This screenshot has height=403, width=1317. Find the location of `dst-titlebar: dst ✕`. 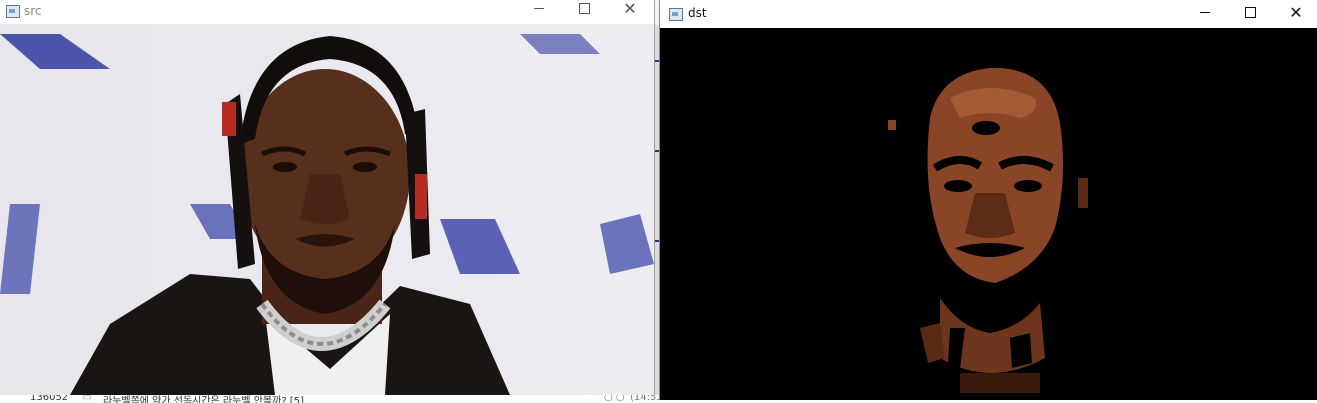

dst-titlebar: dst ✕ is located at coordinates (988, 14).